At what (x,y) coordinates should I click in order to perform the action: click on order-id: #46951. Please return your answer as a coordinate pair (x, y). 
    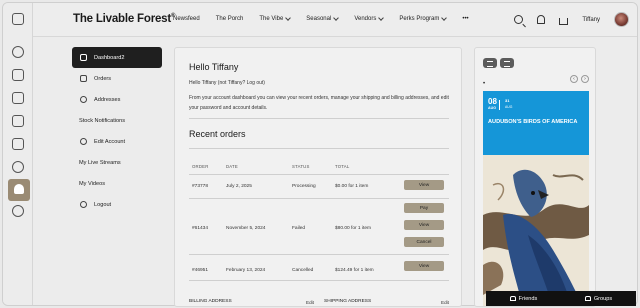
    Looking at the image, I should click on (200, 270).